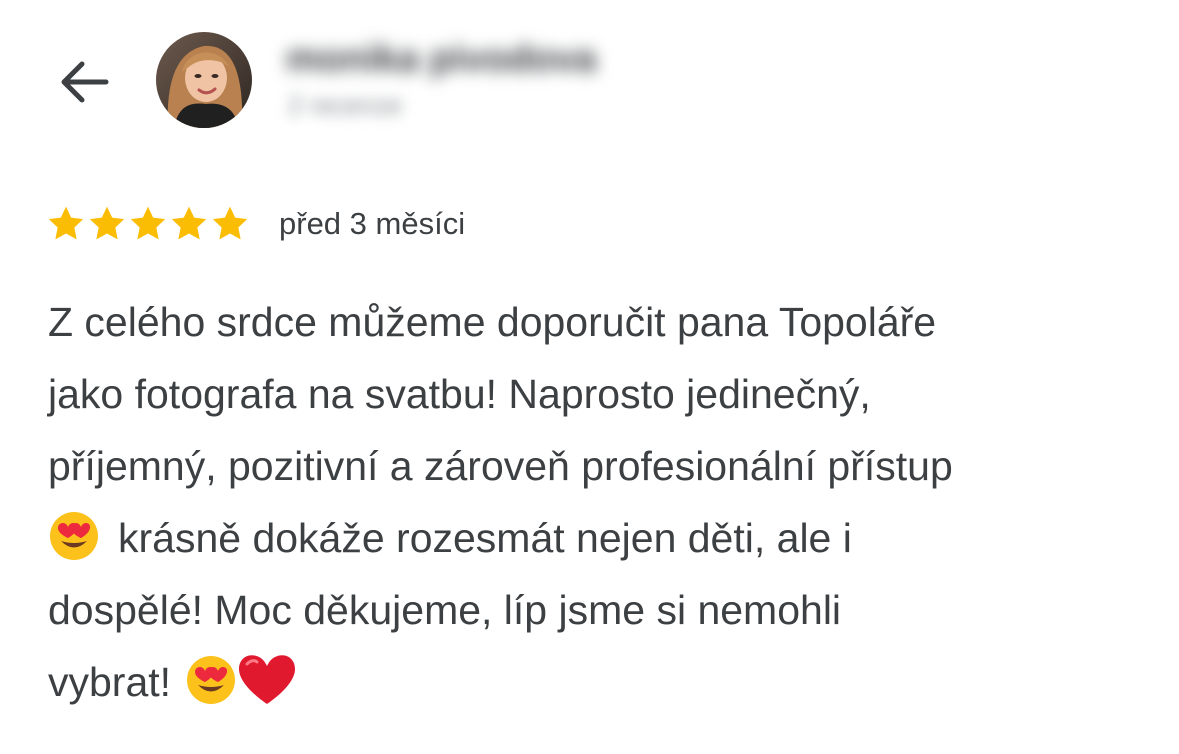 The height and width of the screenshot is (754, 1179). Describe the element at coordinates (255, 224) in the screenshot. I see `rating-row: před 3 měsíci` at that location.